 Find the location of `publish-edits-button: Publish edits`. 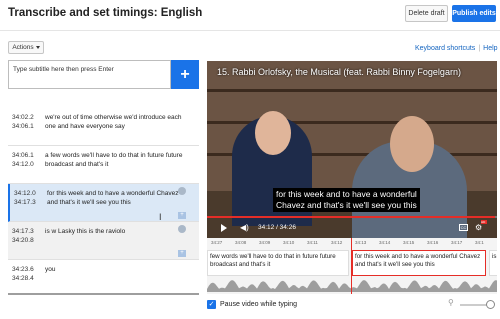

publish-edits-button: Publish edits is located at coordinates (474, 13).